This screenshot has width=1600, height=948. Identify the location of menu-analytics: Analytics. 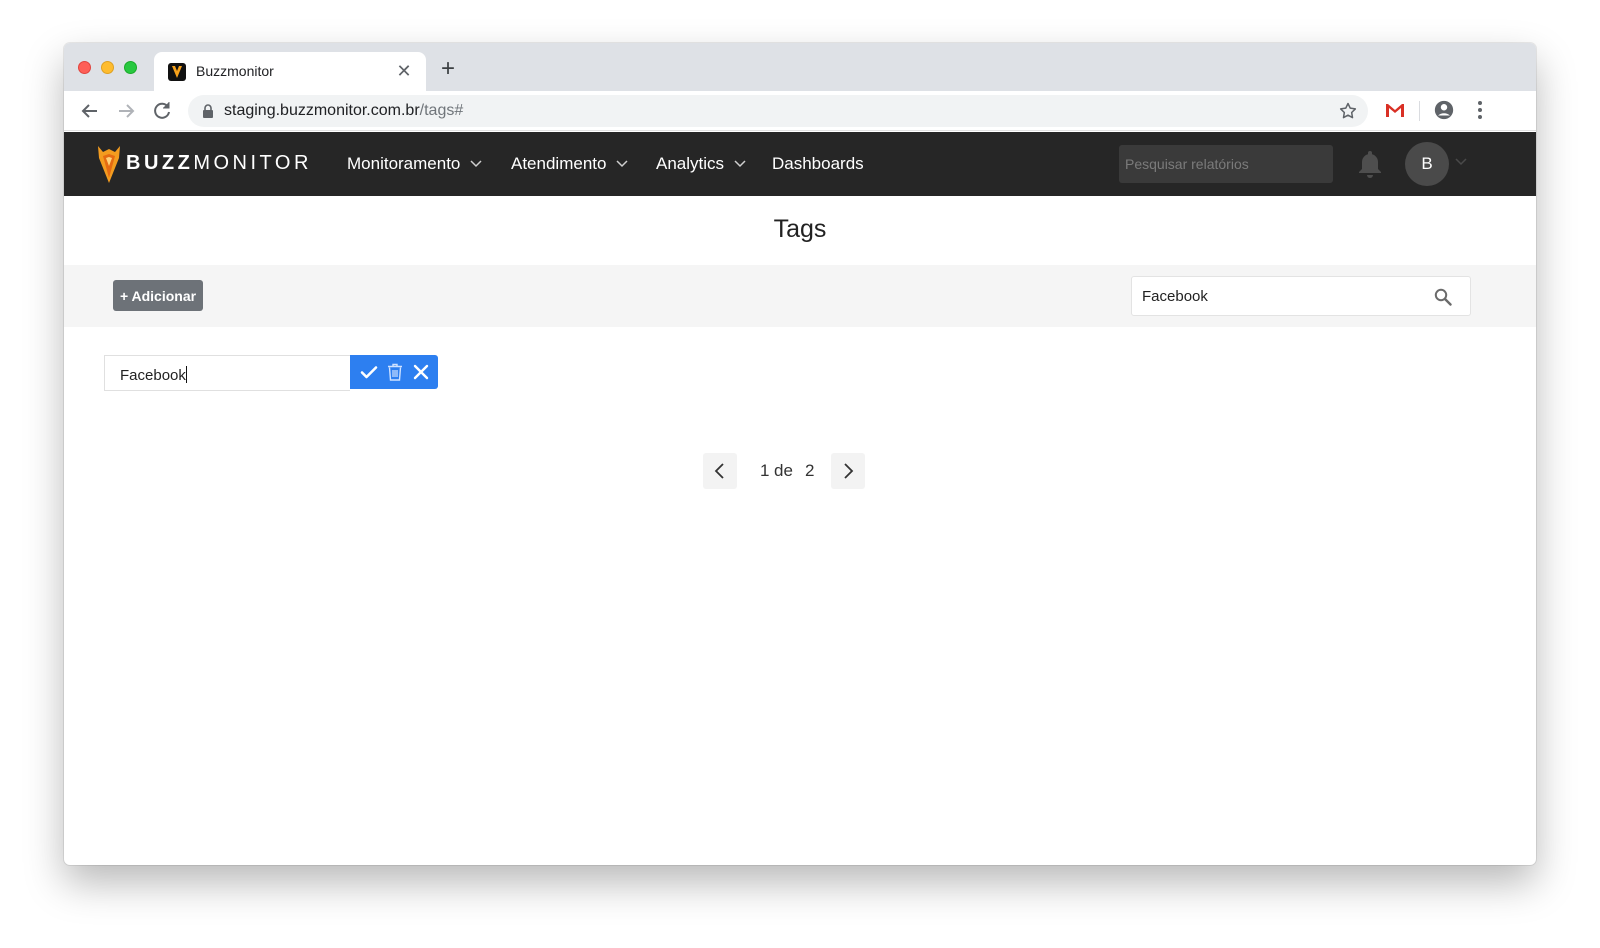
(701, 164).